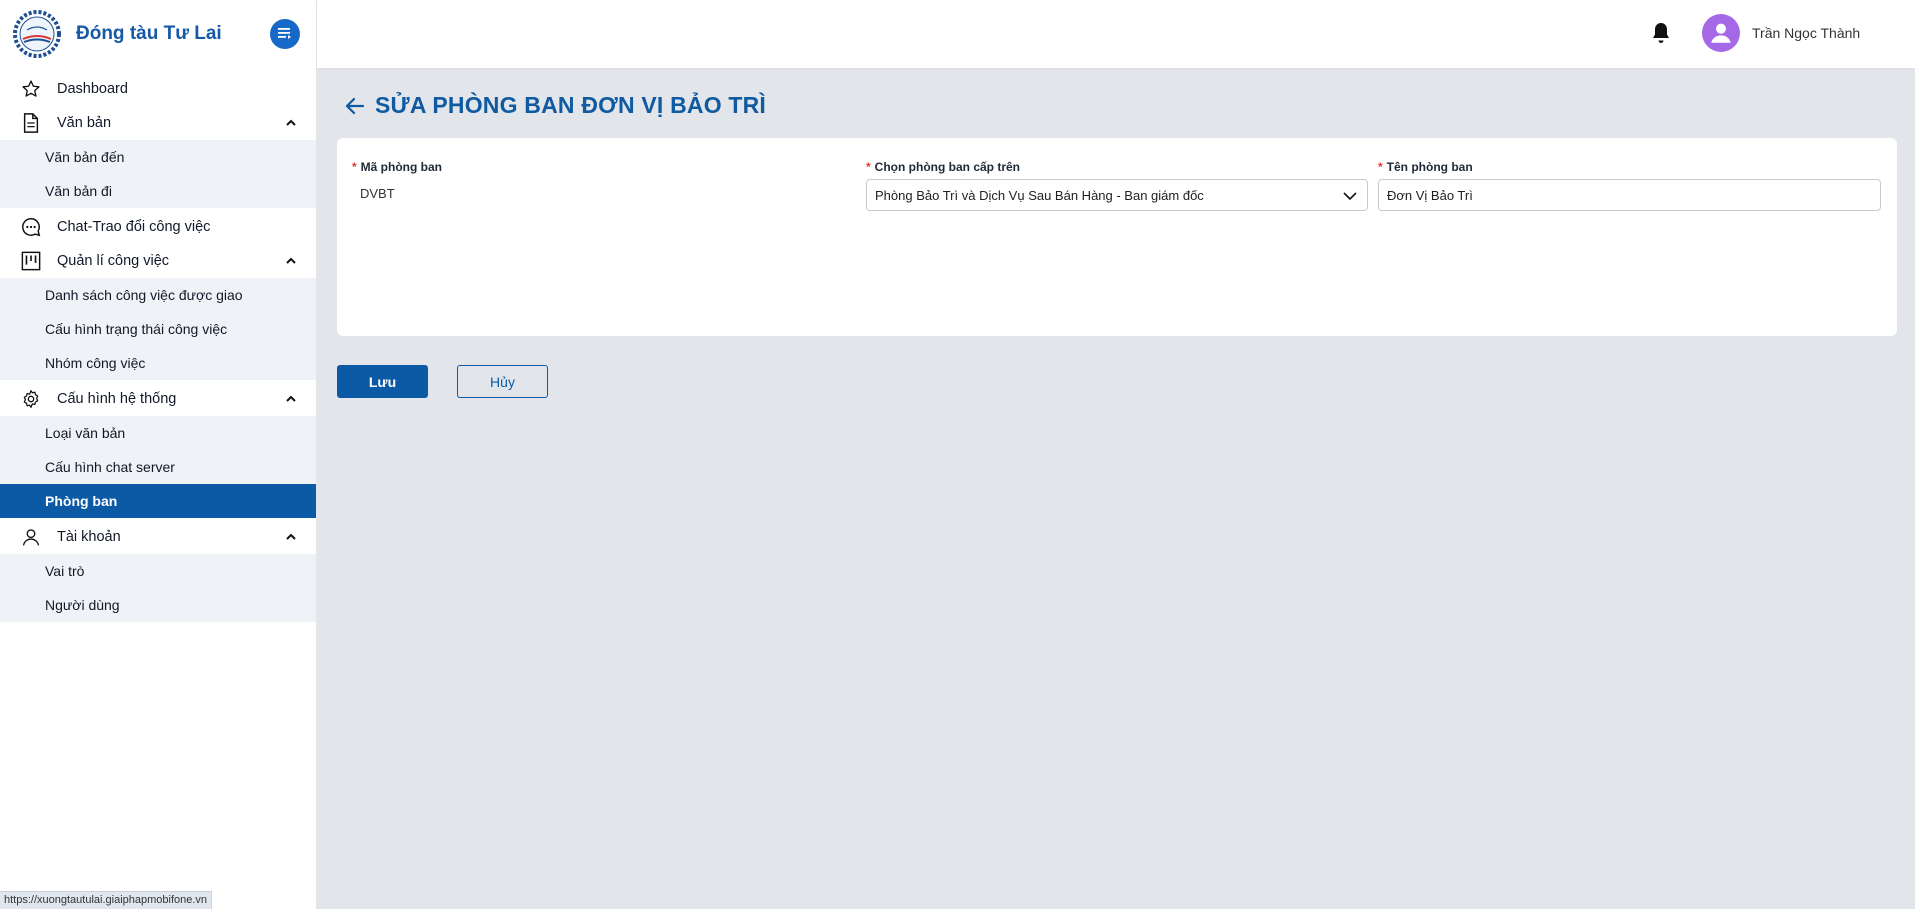 This screenshot has width=1915, height=909. I want to click on avatar, so click(1721, 33).